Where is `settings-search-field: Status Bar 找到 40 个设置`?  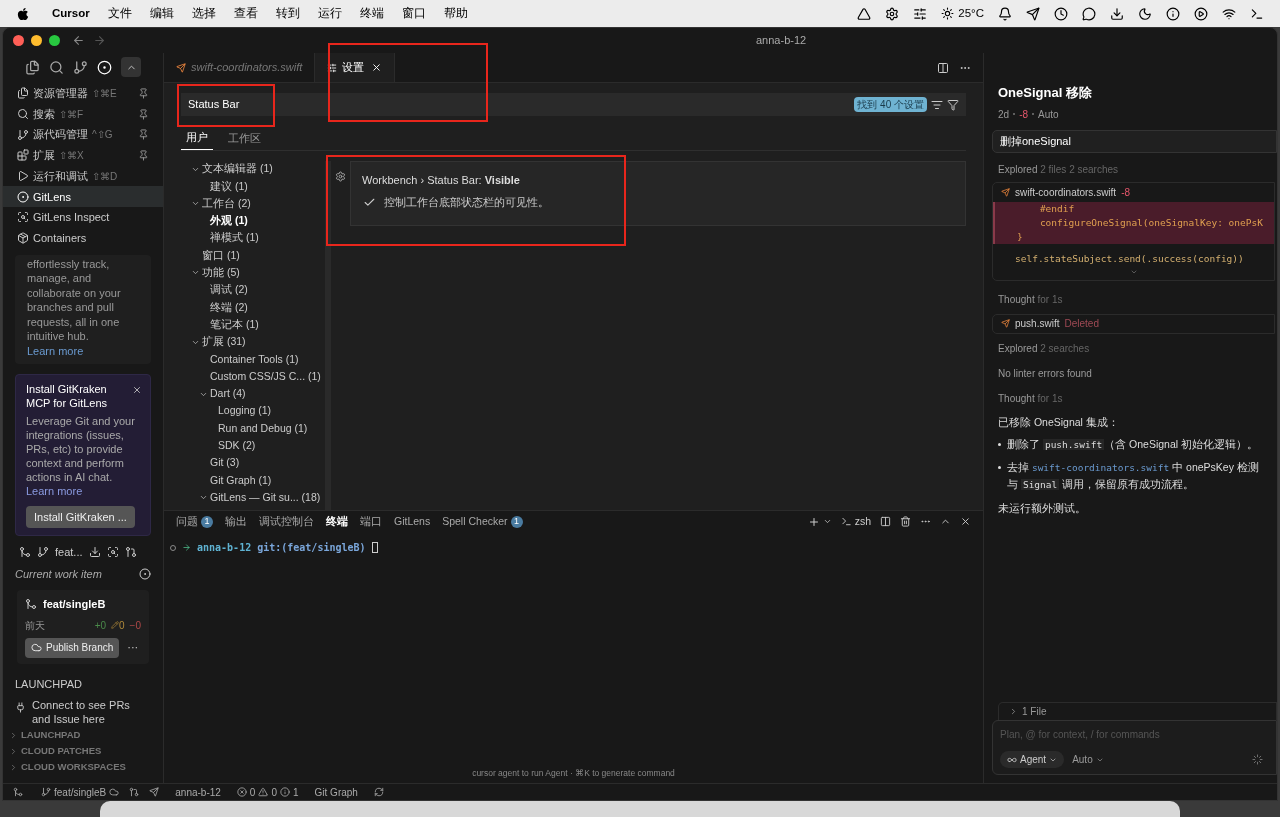
settings-search-field: Status Bar 找到 40 个设置 is located at coordinates (573, 104).